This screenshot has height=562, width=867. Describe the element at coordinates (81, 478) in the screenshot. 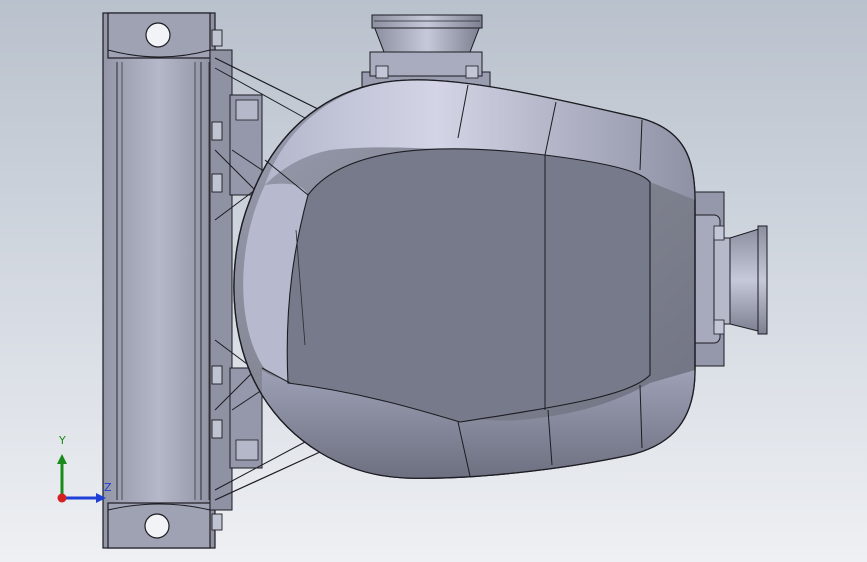

I see `axis-triad-icon` at that location.